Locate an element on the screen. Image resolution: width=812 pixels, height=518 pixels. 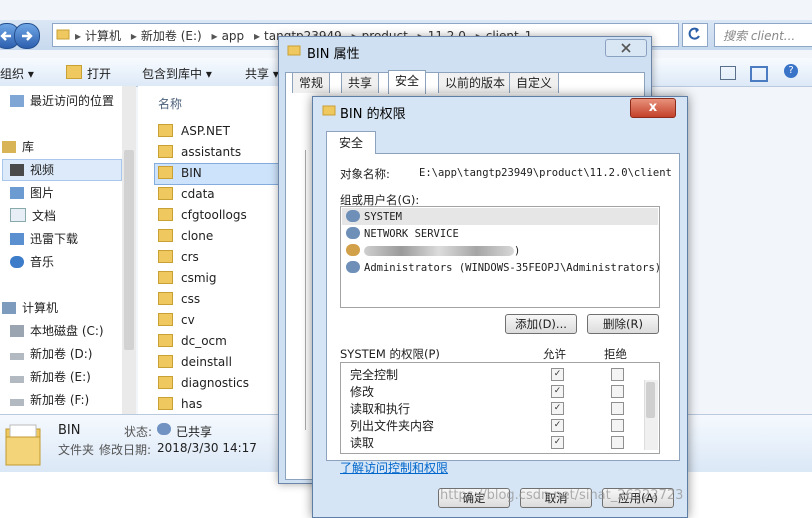
nav-label: 库 is located at coordinates (28, 147).